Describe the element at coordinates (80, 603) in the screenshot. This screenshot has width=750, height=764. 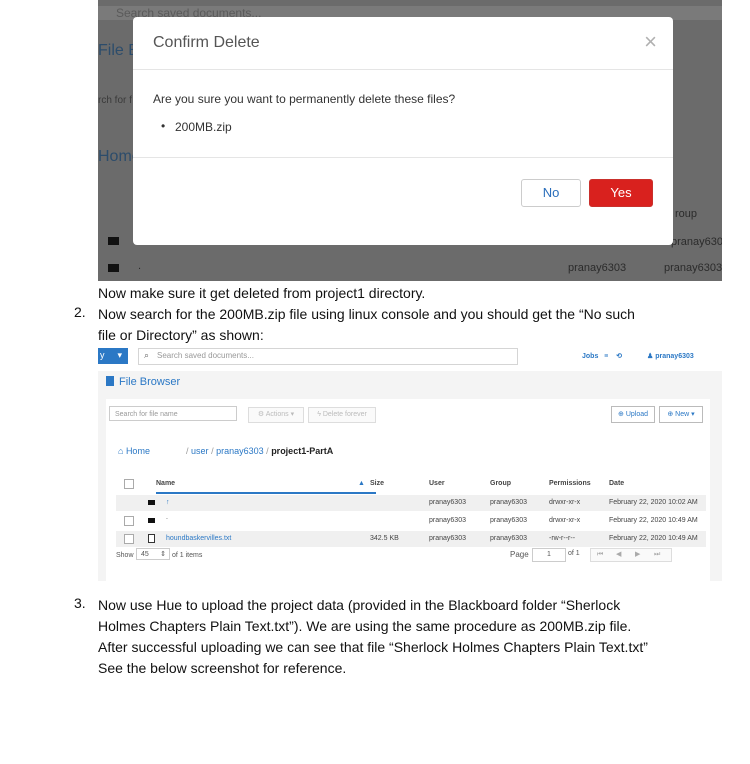
I see `list-number: 3.` at that location.